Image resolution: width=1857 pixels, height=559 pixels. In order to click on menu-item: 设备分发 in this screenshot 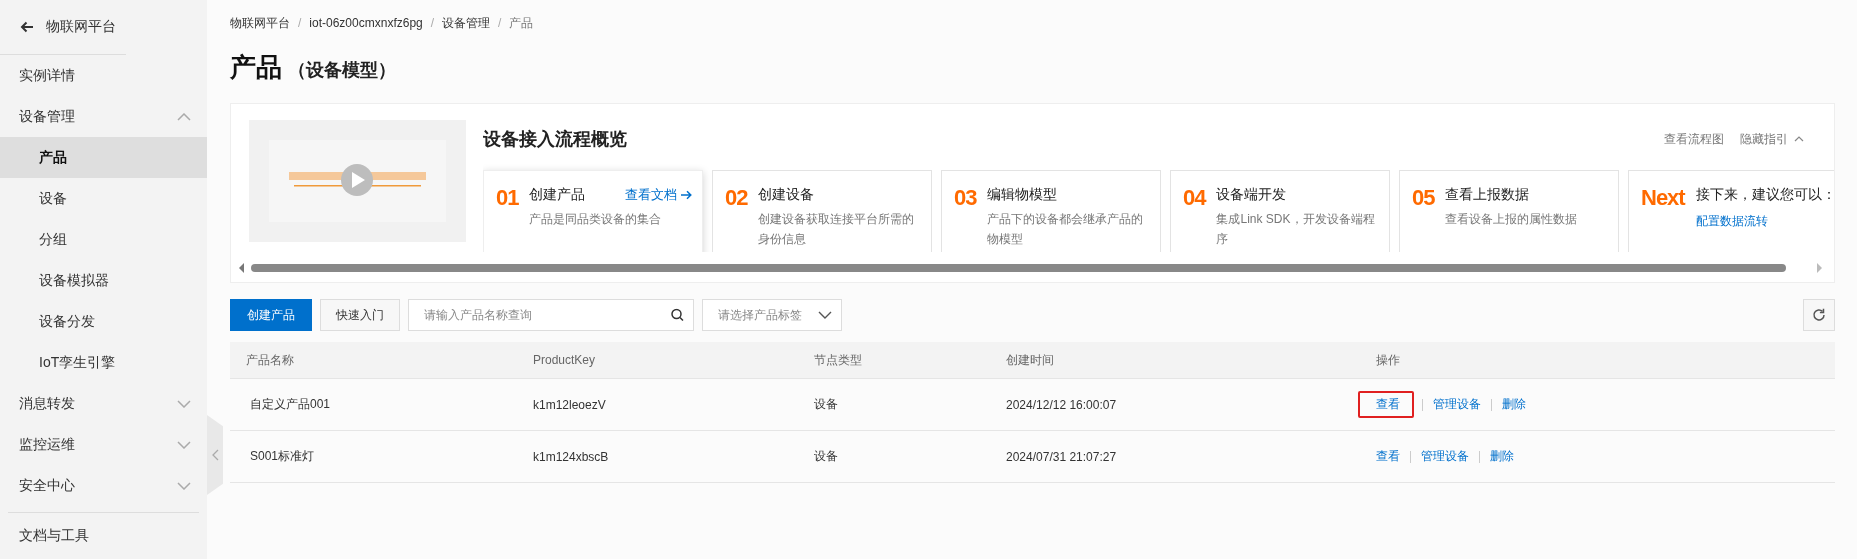, I will do `click(103, 321)`.